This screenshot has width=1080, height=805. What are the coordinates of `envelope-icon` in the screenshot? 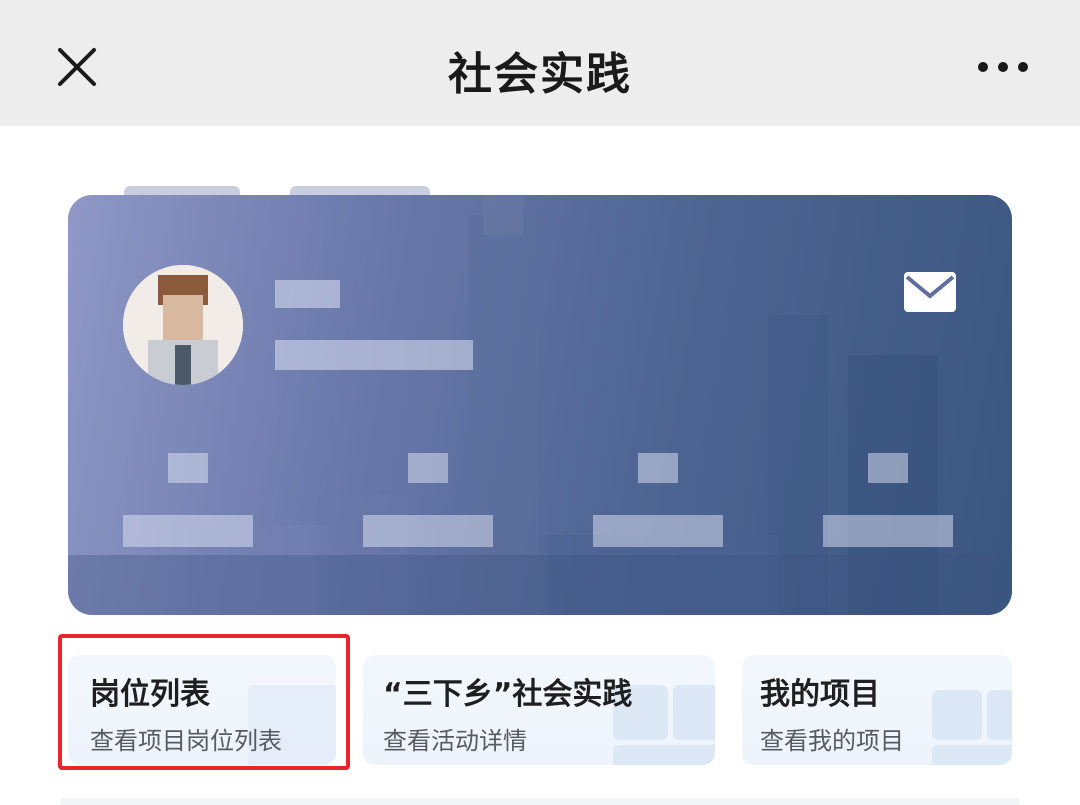 It's located at (930, 292).